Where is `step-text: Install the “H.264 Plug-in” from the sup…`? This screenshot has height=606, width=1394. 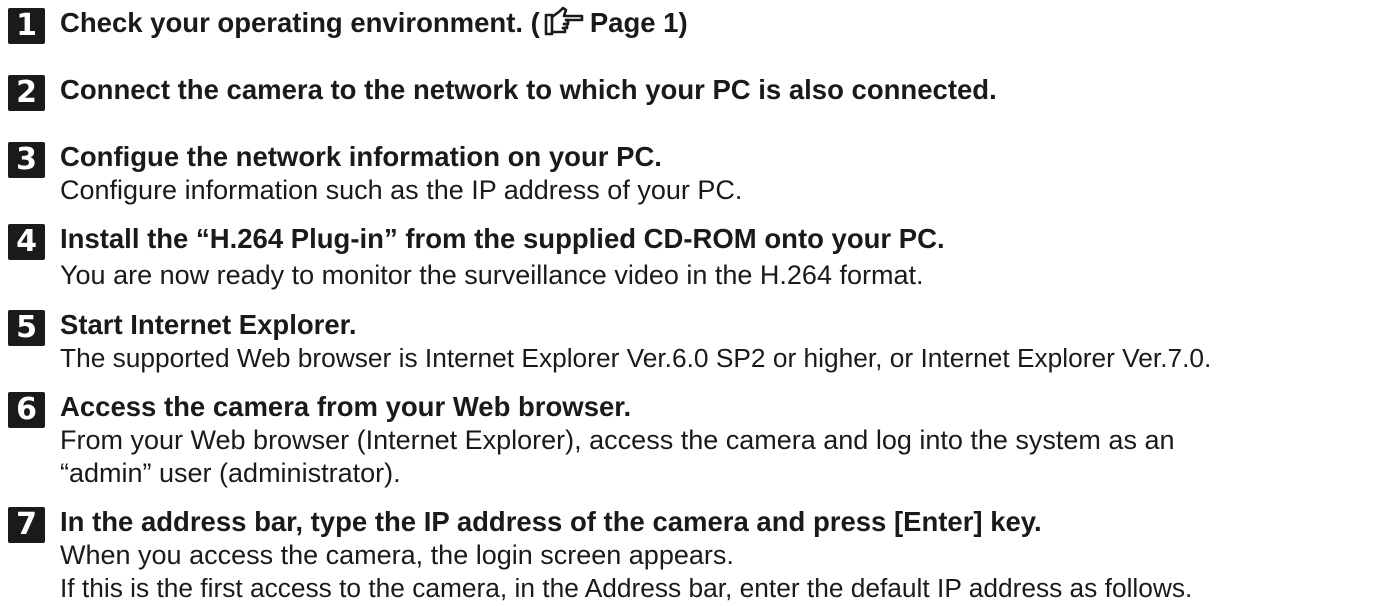 step-text: Install the “H.264 Plug-in” from the sup… is located at coordinates (724, 257).